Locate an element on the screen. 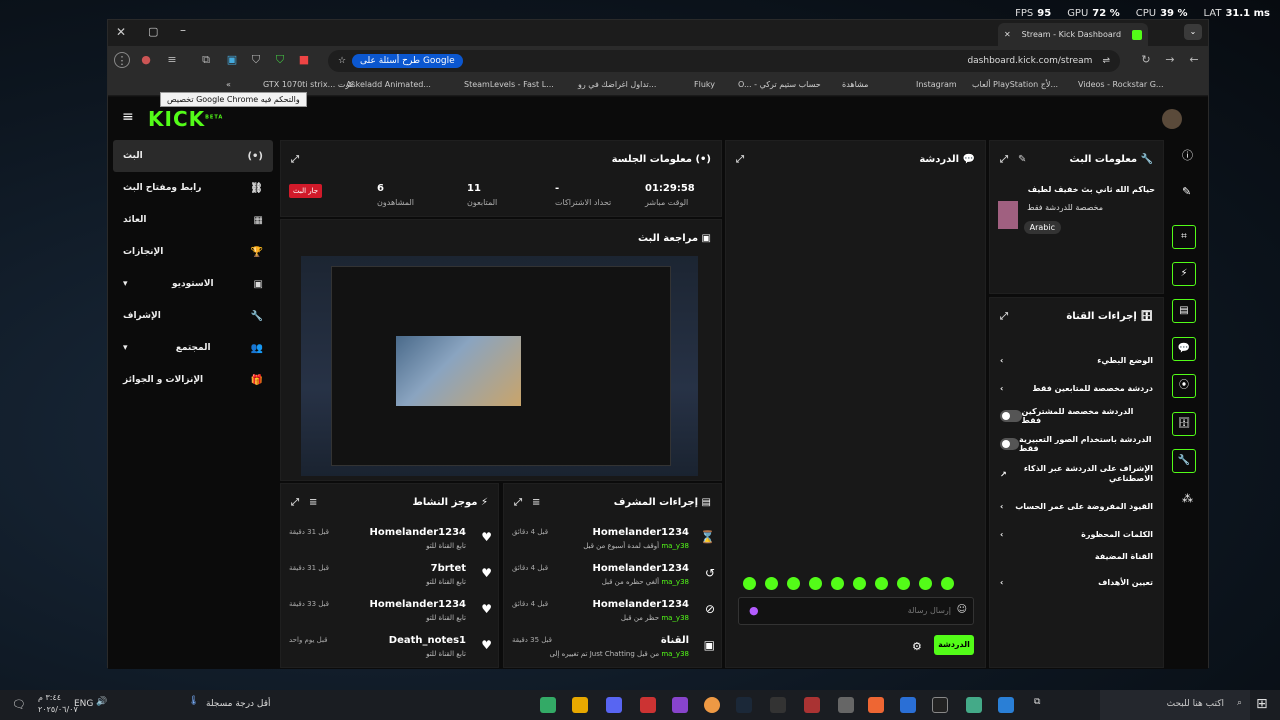  rail-wrench-icon: 🔧 is located at coordinates (1184, 461).